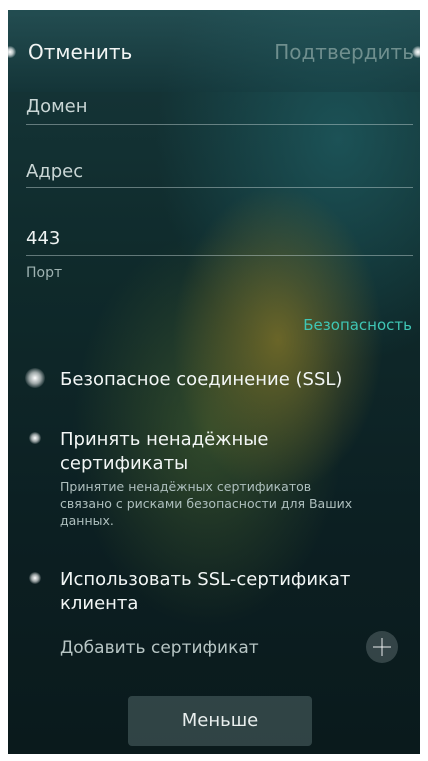 The image size is (428, 761). I want to click on port-input: 443, so click(43, 238).